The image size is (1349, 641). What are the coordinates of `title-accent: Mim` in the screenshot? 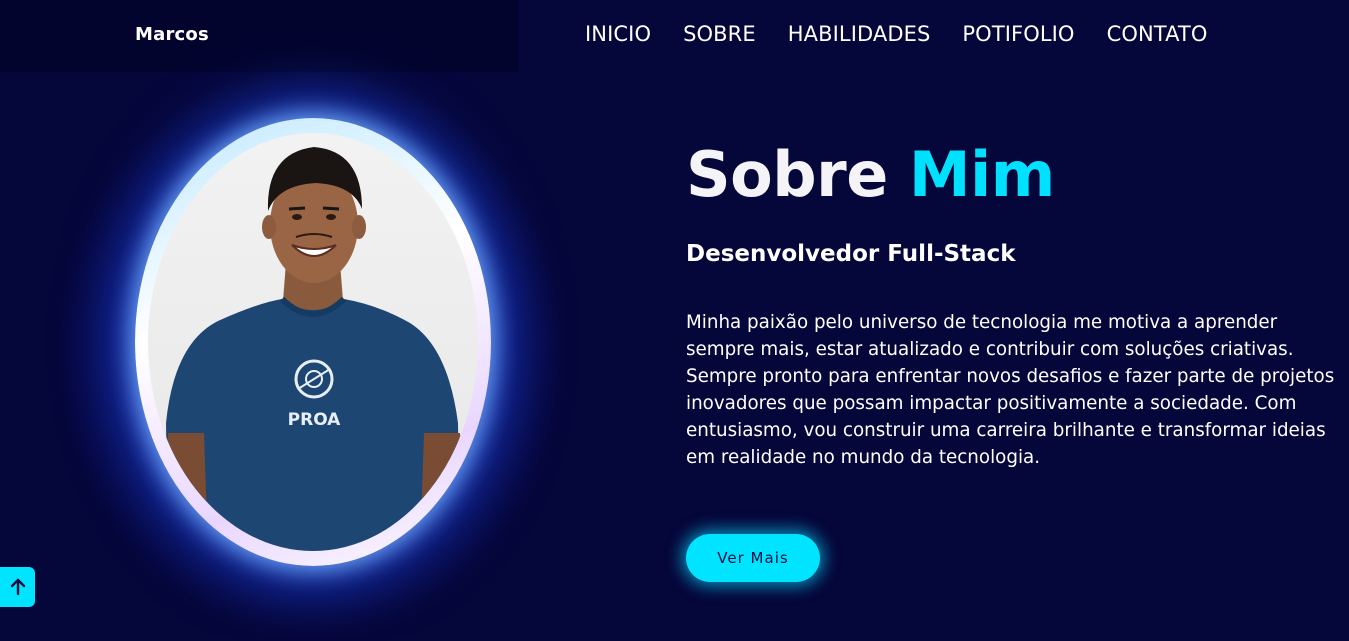 It's located at (982, 174).